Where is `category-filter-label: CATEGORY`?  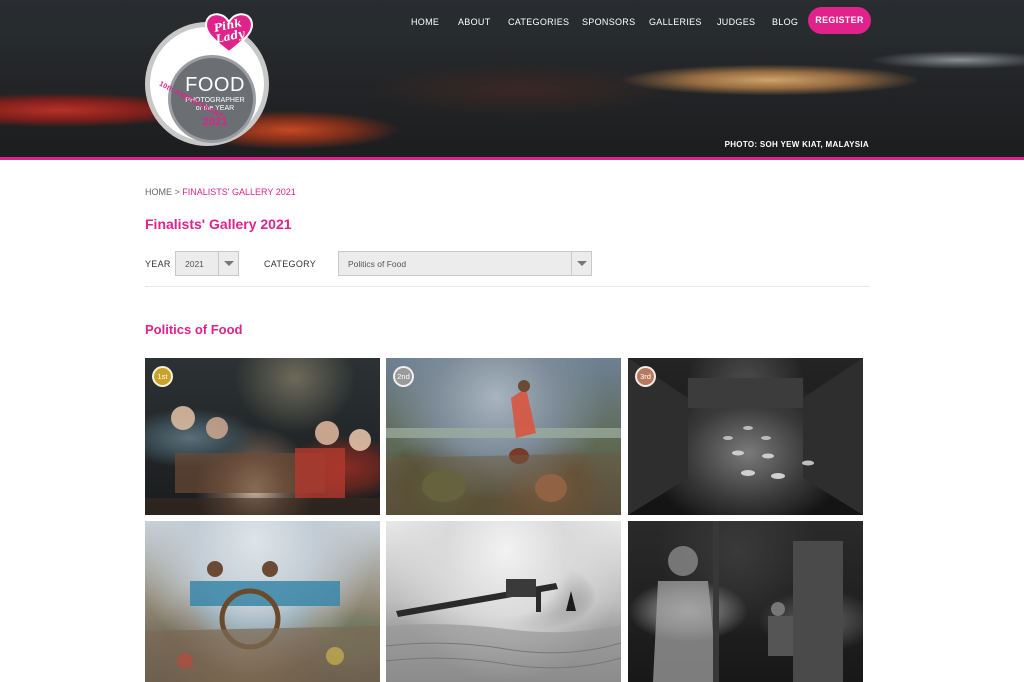
category-filter-label: CATEGORY is located at coordinates (290, 264).